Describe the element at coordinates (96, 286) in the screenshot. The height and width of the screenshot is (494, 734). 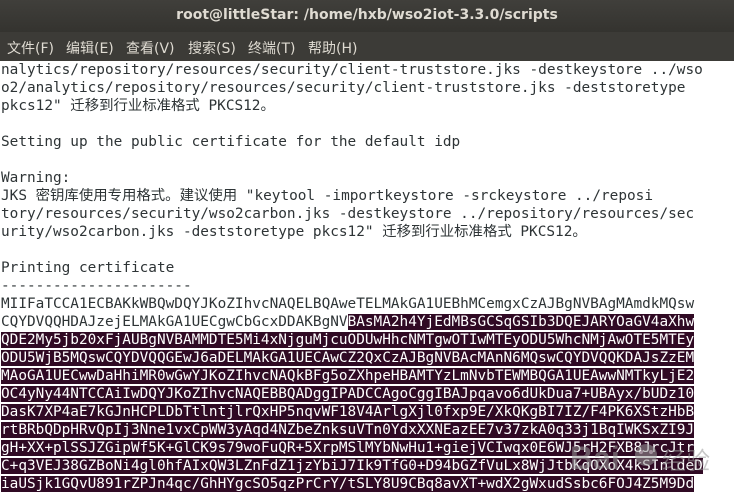
I see `terminal-line: ----------------------` at that location.